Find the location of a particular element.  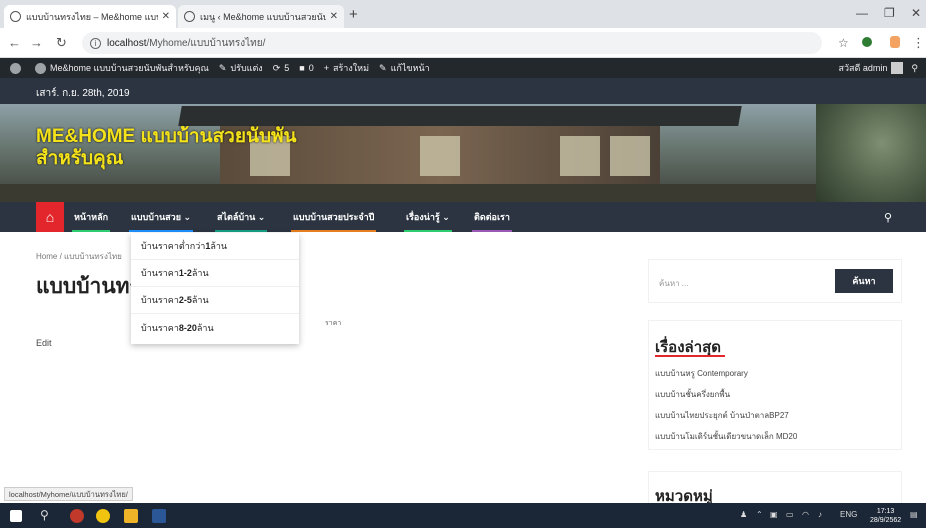

app-icon is located at coordinates (77, 516).